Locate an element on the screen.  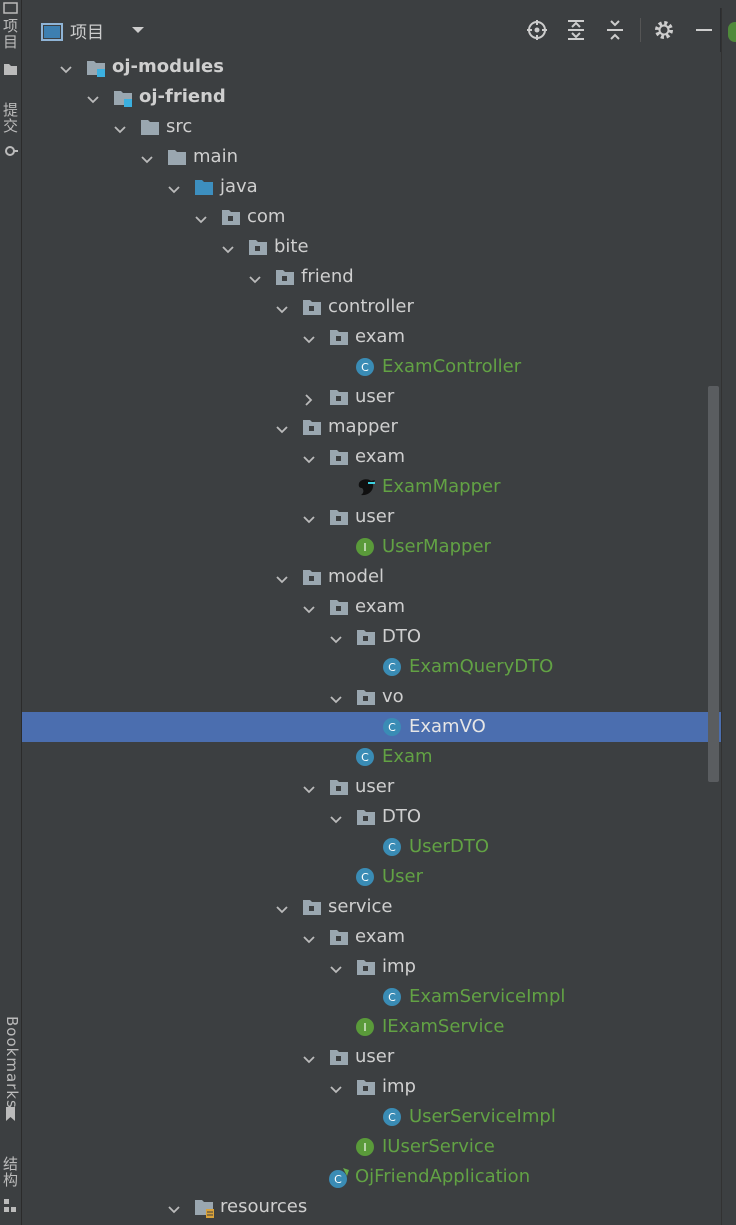
folder-blue-icon is located at coordinates (203, 187).